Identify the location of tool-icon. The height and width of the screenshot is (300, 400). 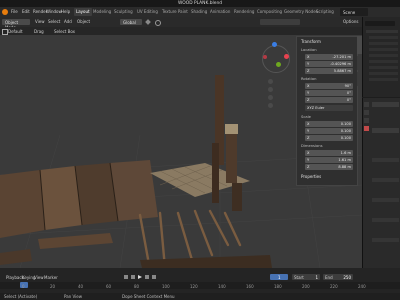
(366, 104).